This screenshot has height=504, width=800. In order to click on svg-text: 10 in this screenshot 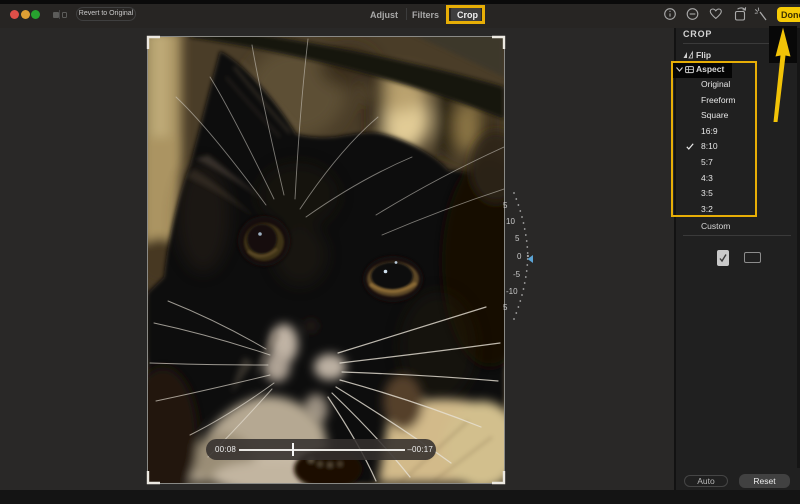, I will do `click(510, 221)`.